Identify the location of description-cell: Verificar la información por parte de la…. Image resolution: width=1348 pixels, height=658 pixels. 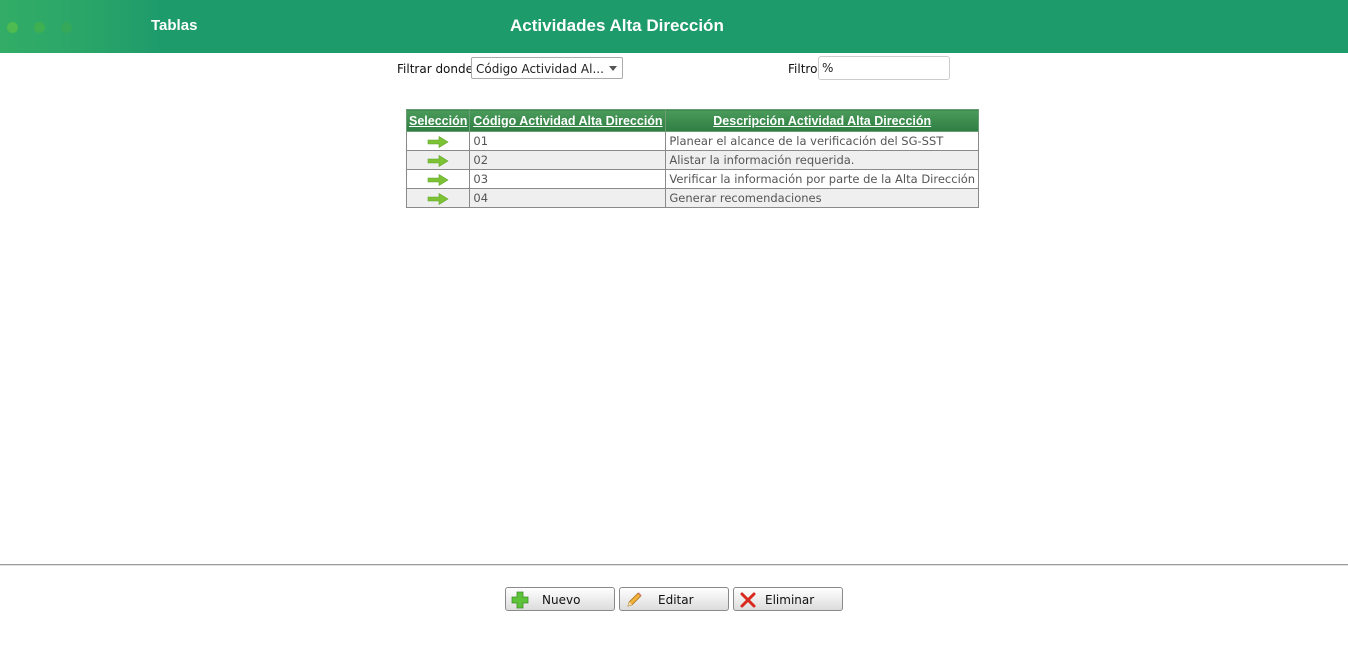
(822, 179).